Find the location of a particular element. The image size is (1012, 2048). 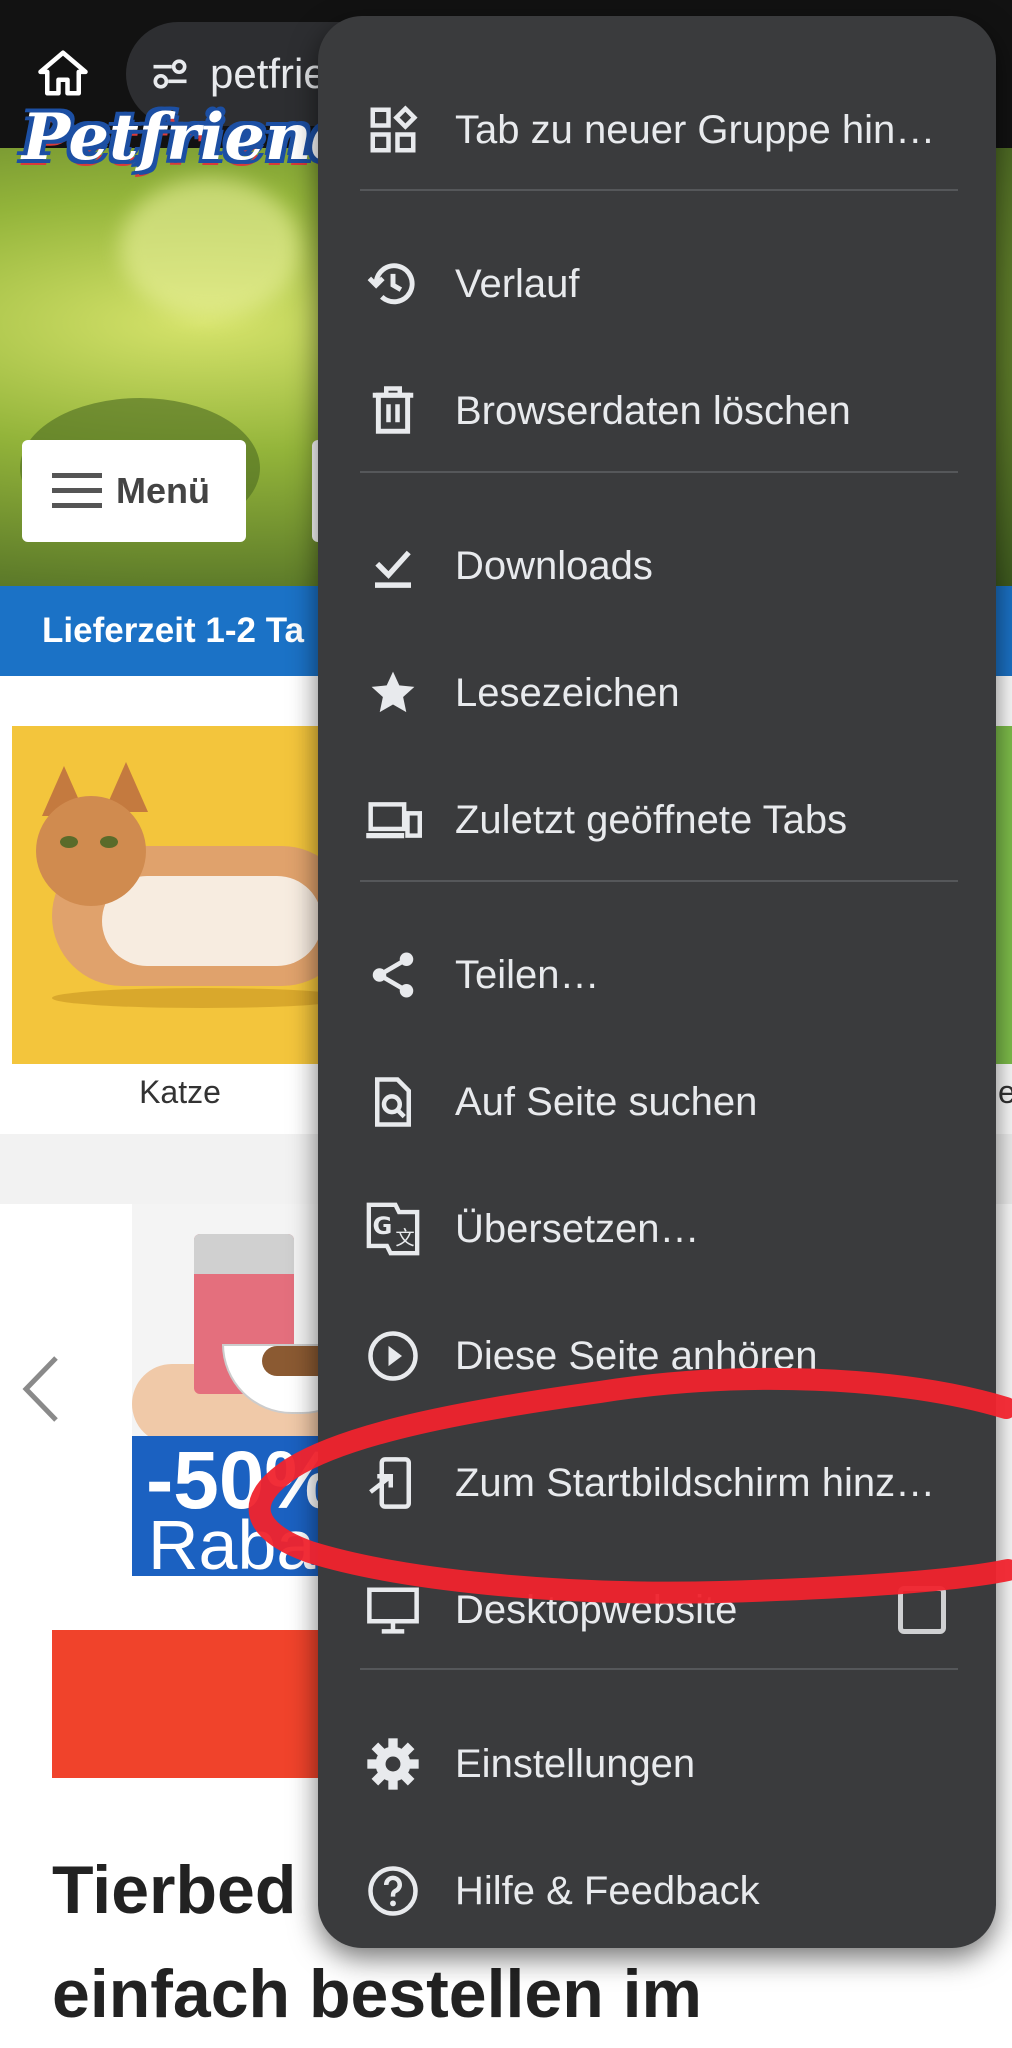

add-to-home-screen-icon is located at coordinates (393, 1483).